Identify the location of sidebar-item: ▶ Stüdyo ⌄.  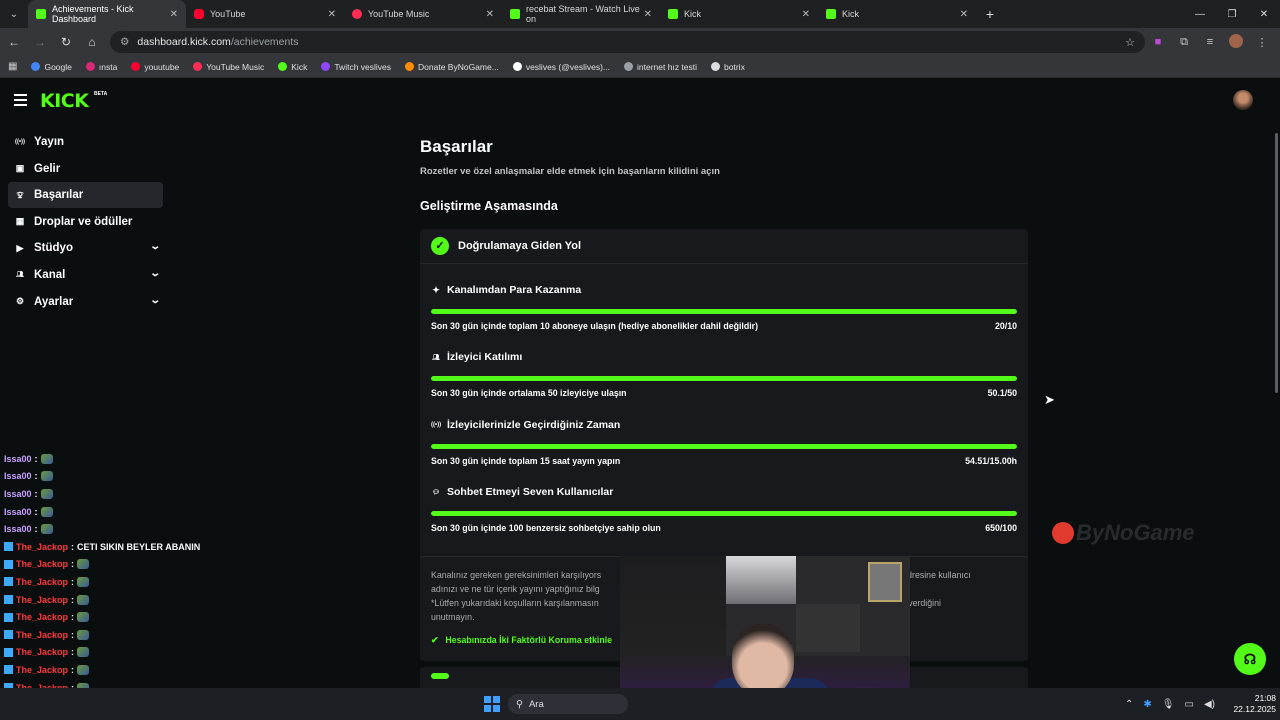
(85, 248).